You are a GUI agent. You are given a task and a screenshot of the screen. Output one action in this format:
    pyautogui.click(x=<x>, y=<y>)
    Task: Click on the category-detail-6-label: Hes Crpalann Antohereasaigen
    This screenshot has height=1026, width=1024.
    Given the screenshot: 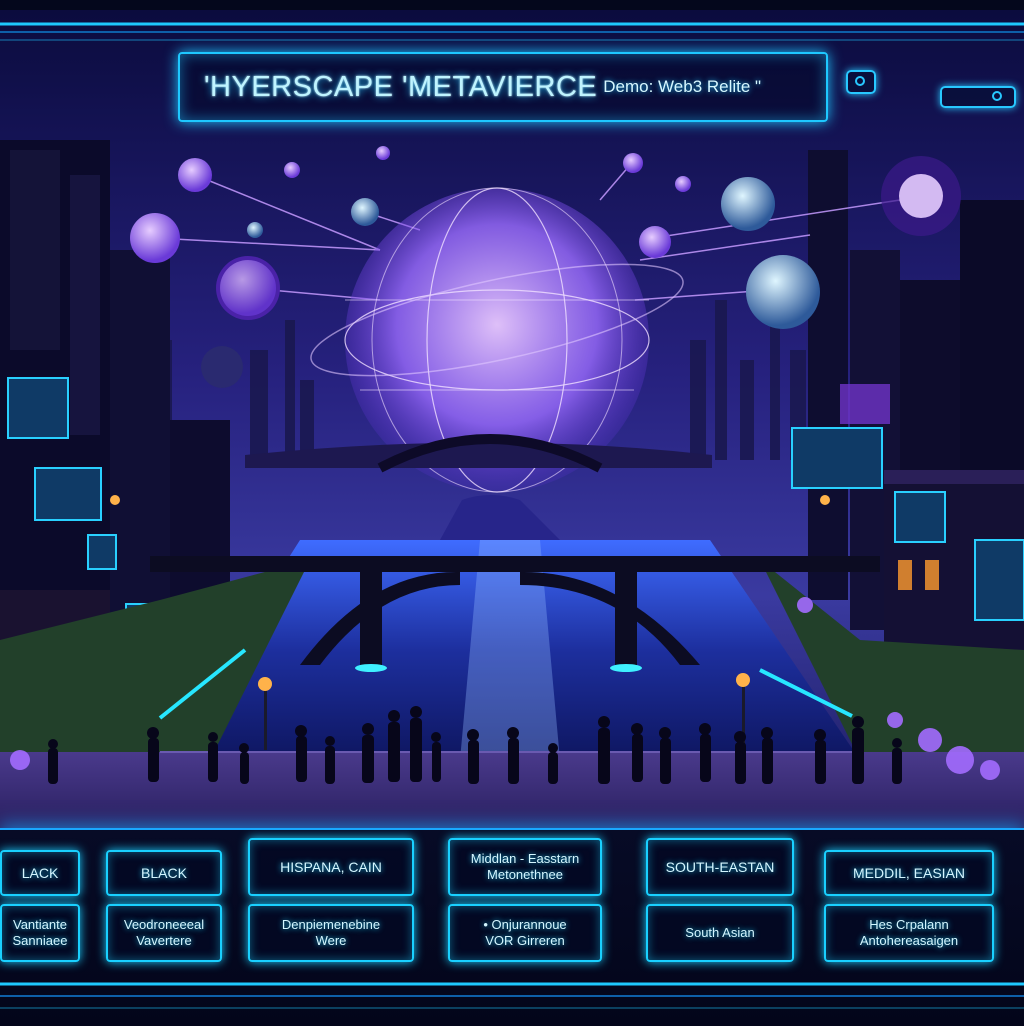 What is the action you would take?
    pyautogui.click(x=909, y=932)
    